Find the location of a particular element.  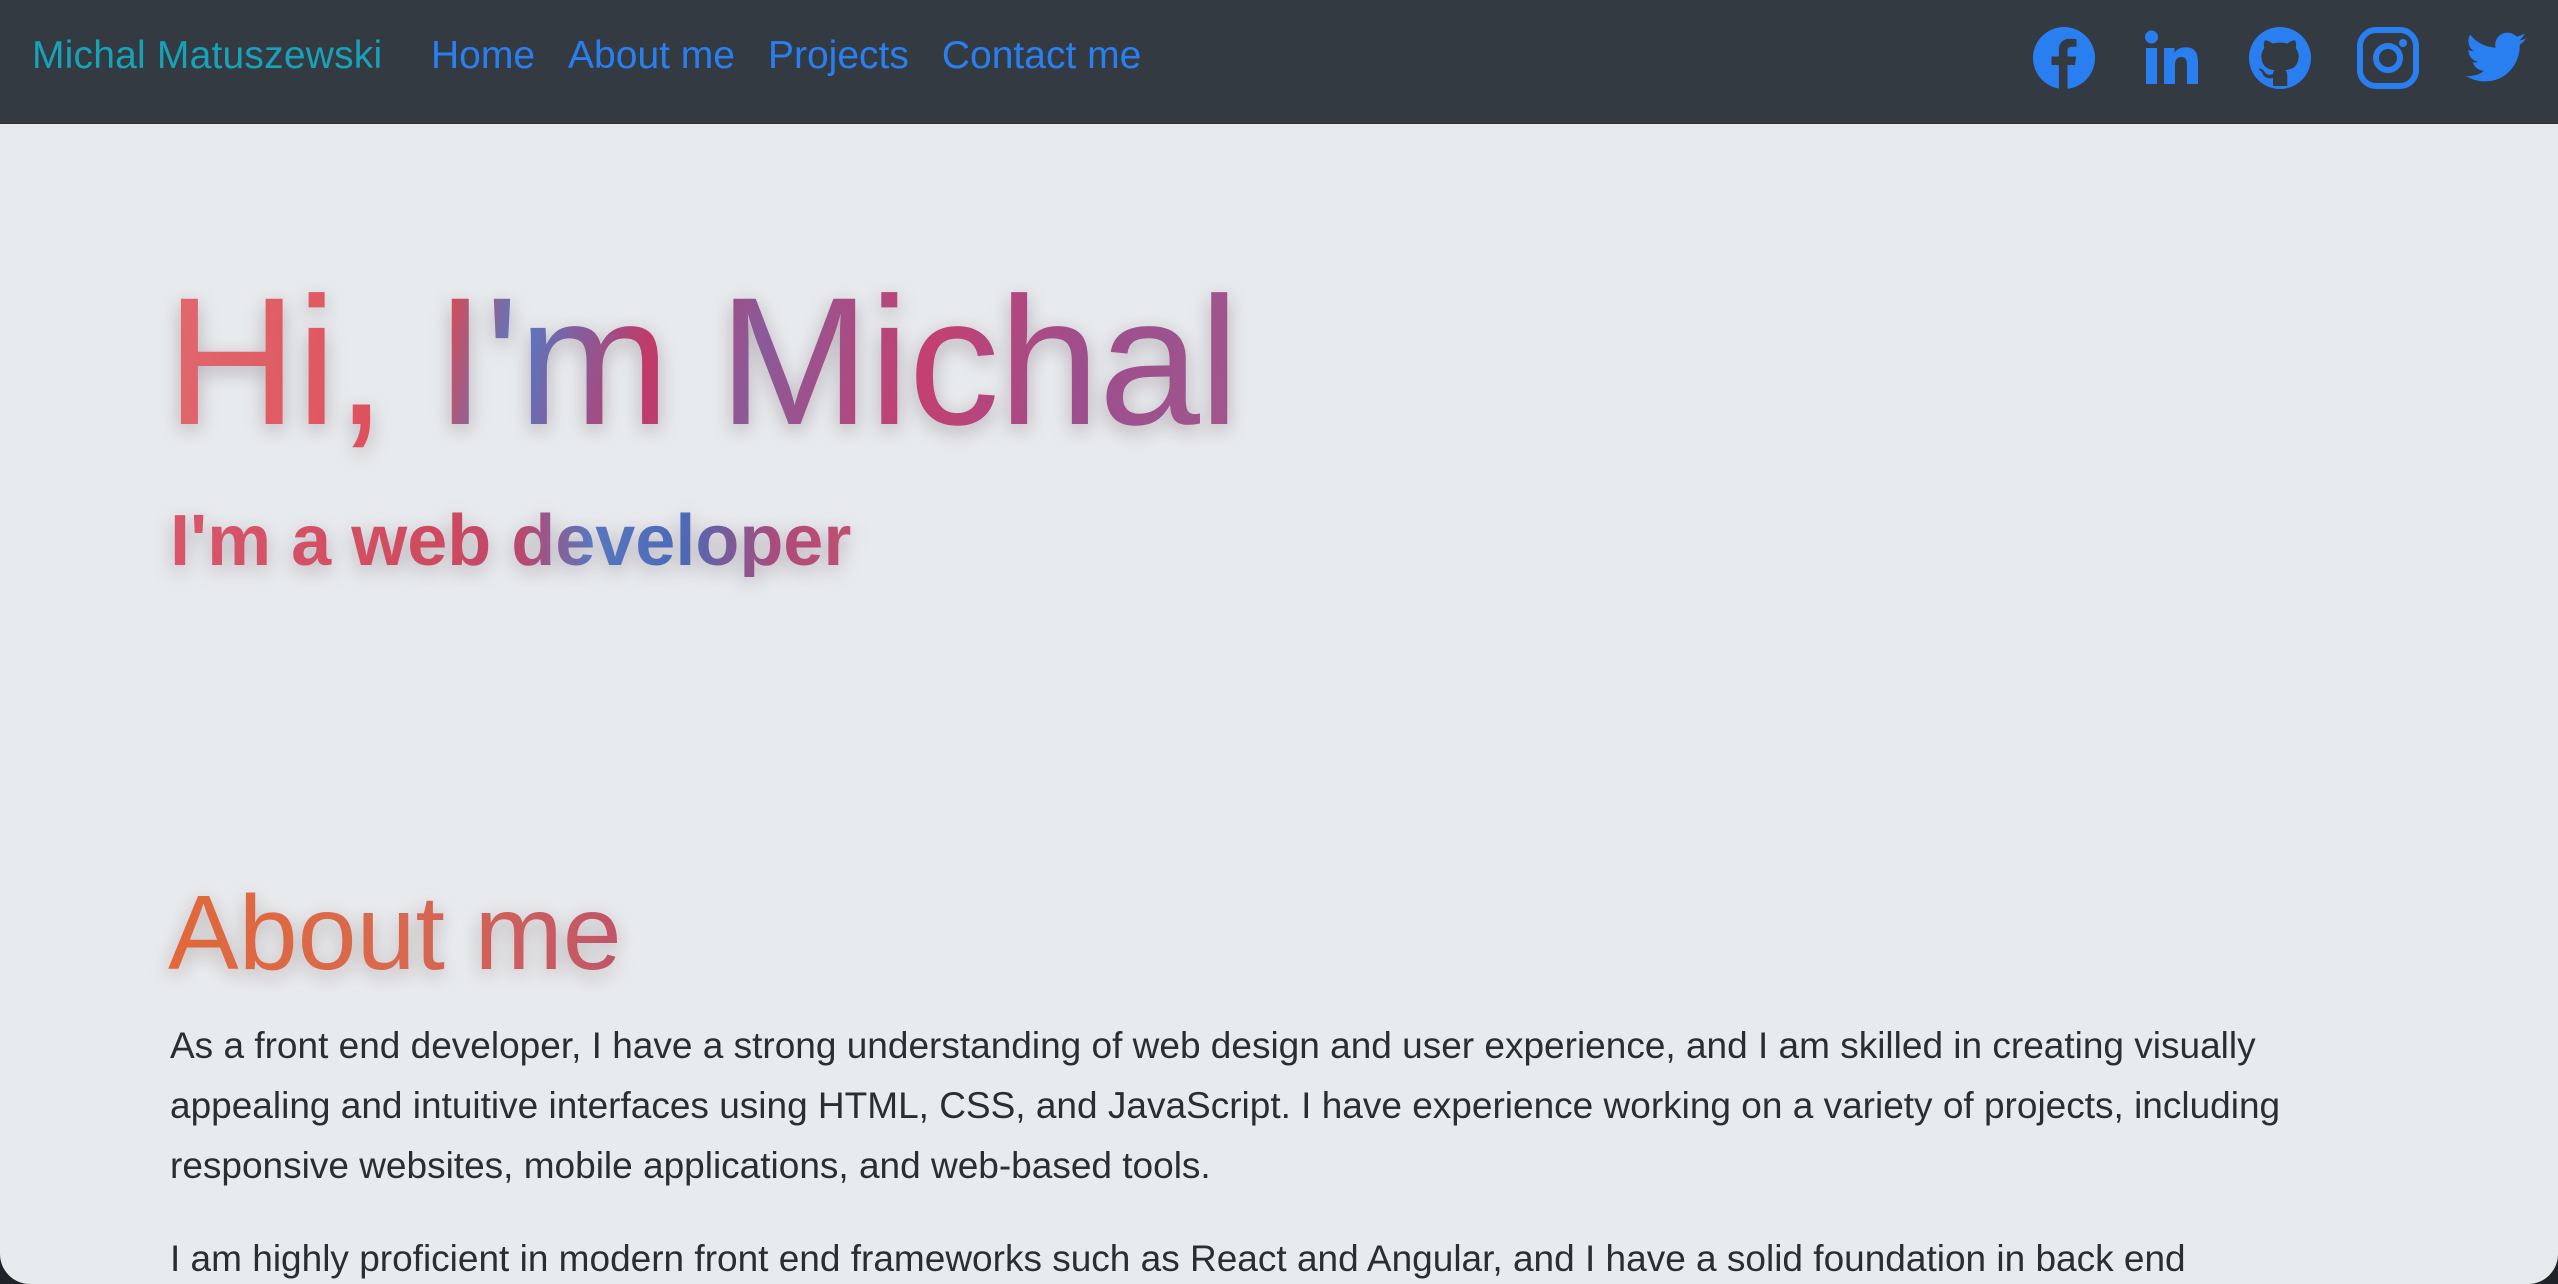

nav-links: Home About me Projects Contact me is located at coordinates (786, 56).